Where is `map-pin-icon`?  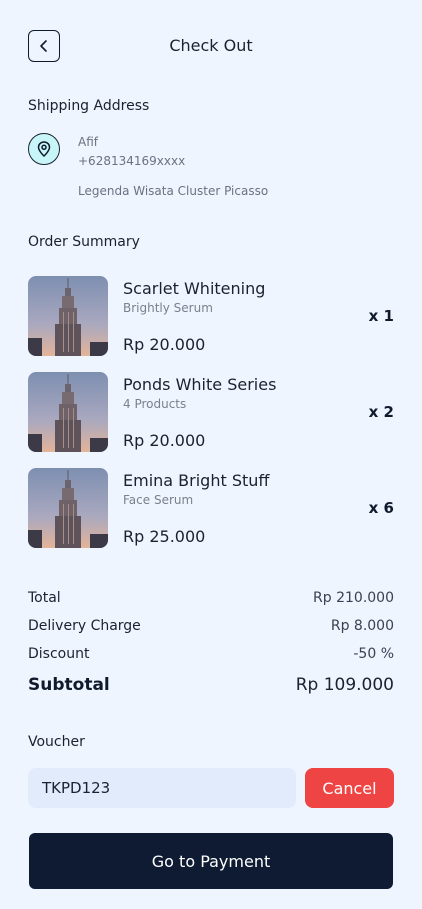 map-pin-icon is located at coordinates (44, 149).